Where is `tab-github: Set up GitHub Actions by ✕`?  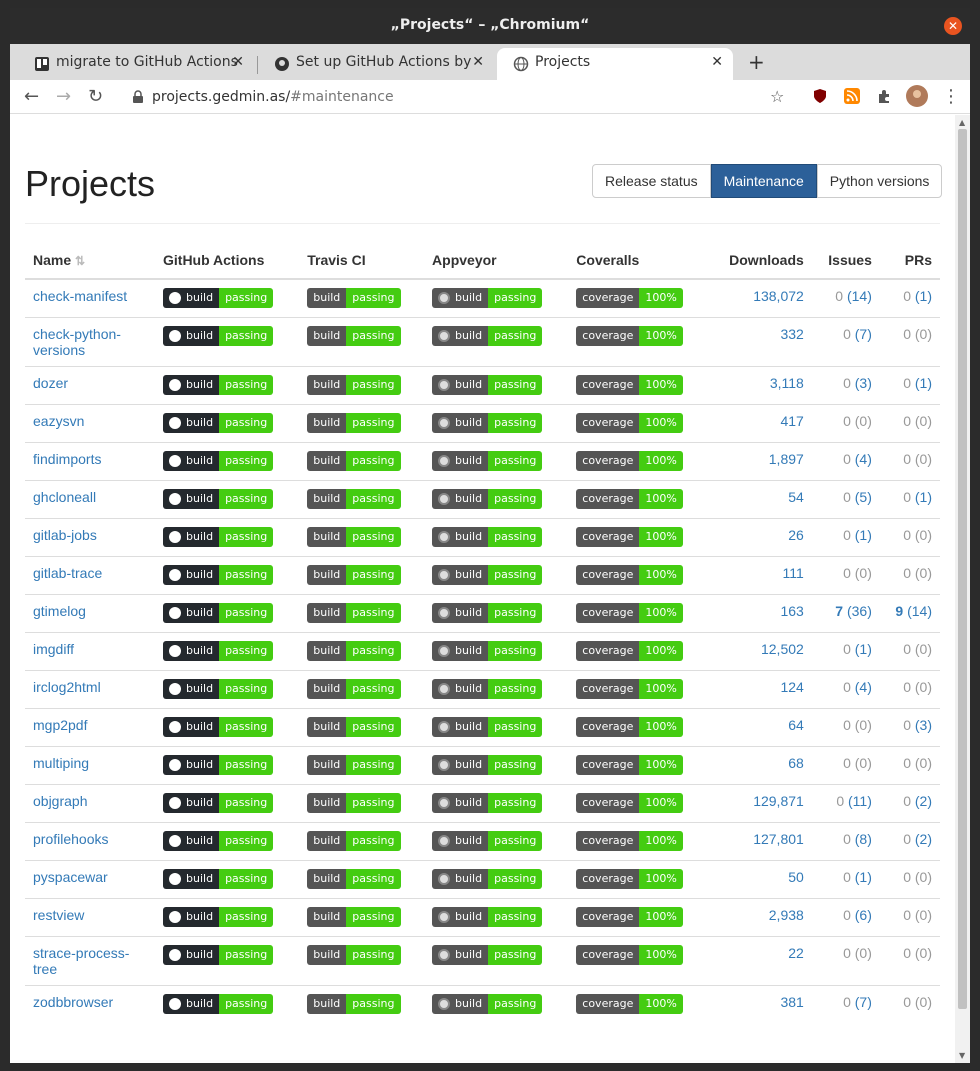
tab-github: Set up GitHub Actions by ✕ is located at coordinates (376, 64).